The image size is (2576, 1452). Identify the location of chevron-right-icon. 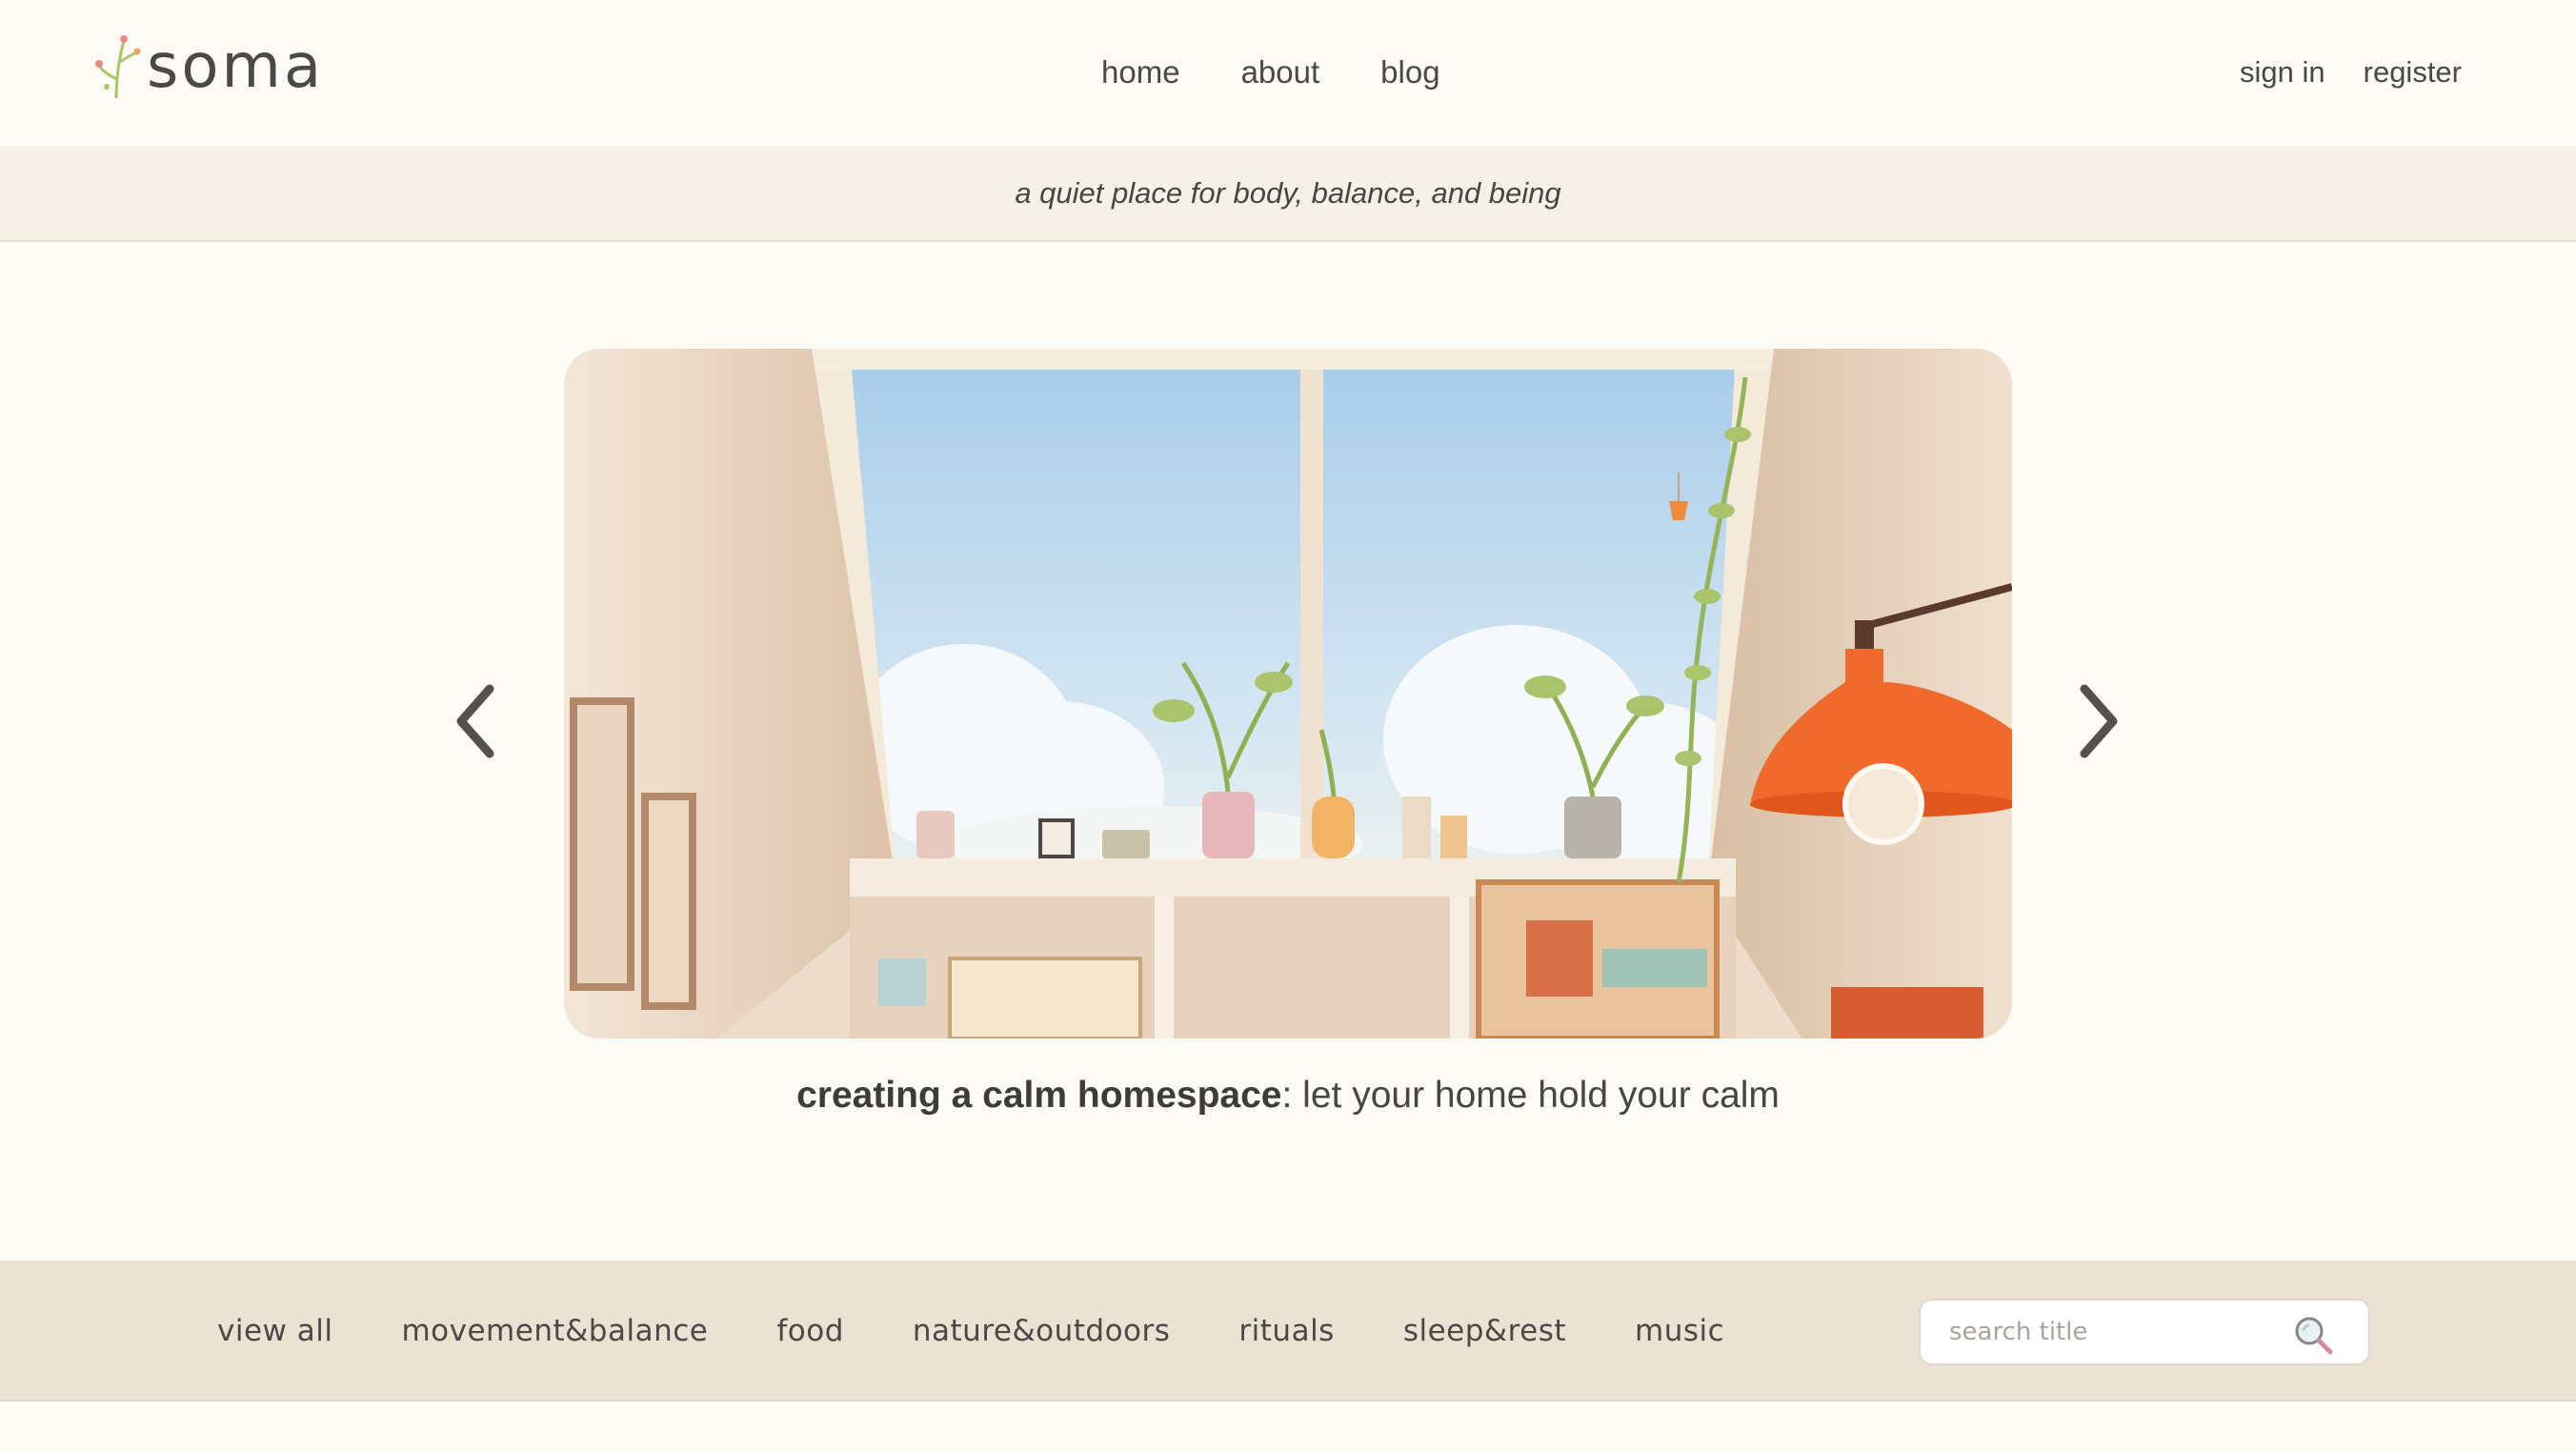
(2099, 721).